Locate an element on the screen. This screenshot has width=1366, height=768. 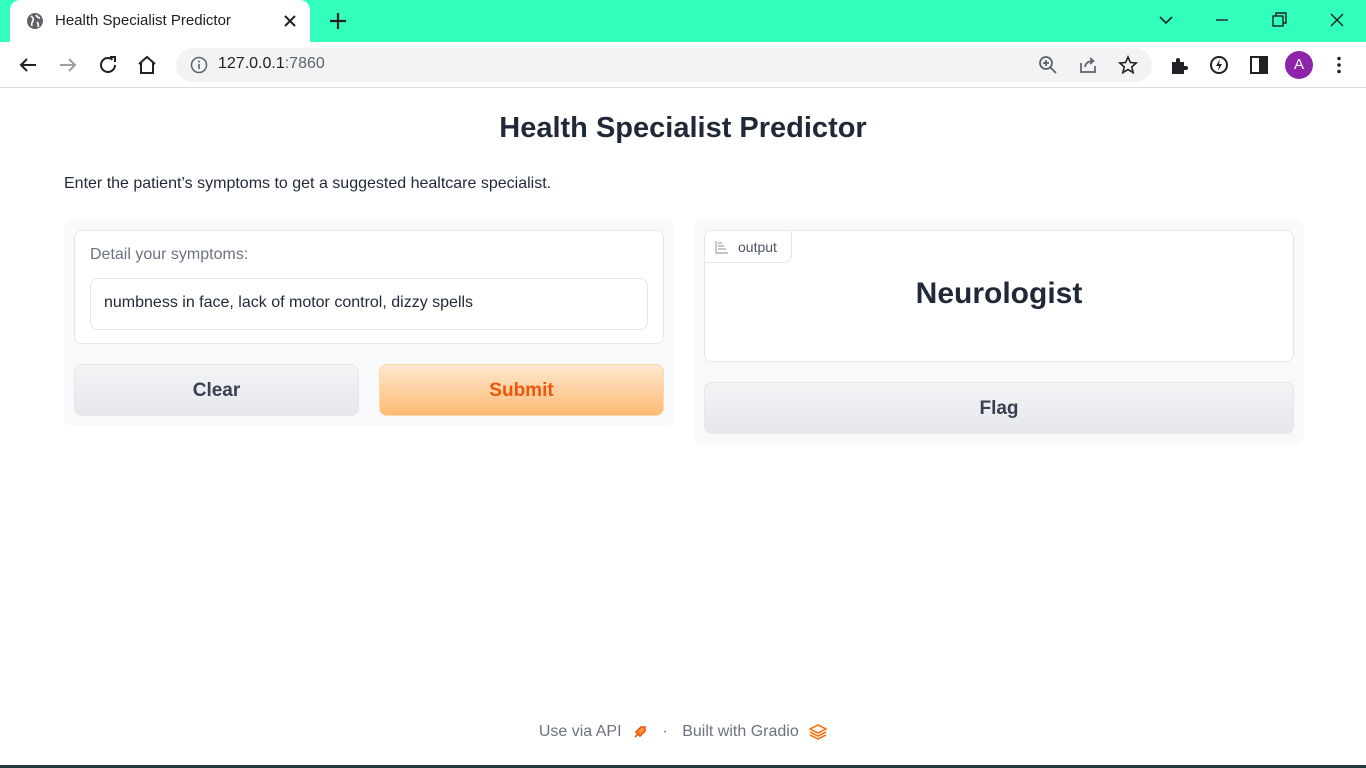
home-icon is located at coordinates (147, 65).